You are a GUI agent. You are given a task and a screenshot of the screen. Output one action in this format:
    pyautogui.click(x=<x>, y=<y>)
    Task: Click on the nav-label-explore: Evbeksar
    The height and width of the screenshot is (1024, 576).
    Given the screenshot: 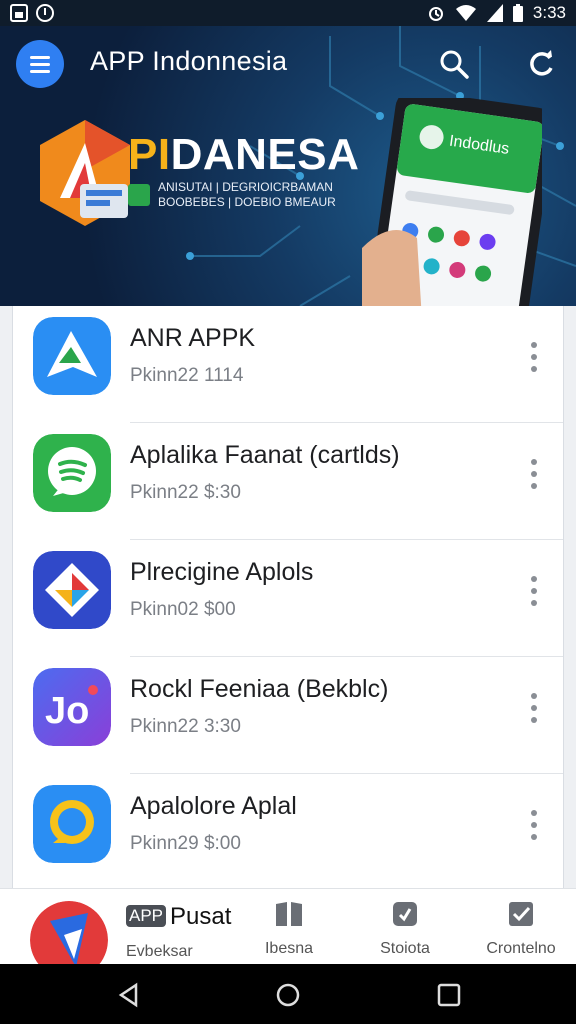 What is the action you would take?
    pyautogui.click(x=159, y=952)
    